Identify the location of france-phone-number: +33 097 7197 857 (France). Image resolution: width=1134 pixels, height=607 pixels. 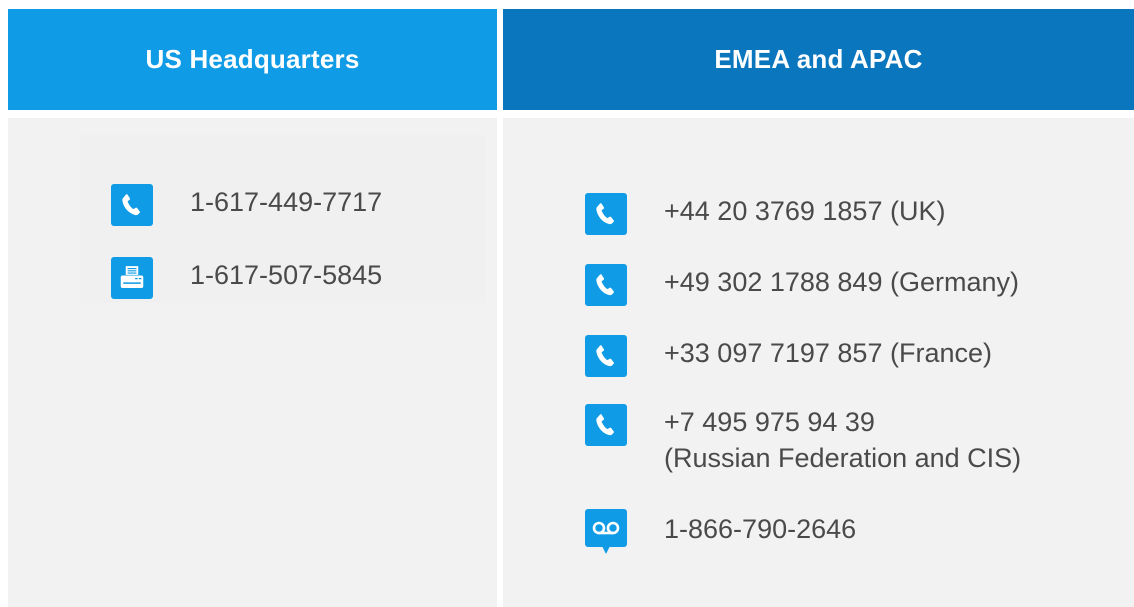
(828, 353).